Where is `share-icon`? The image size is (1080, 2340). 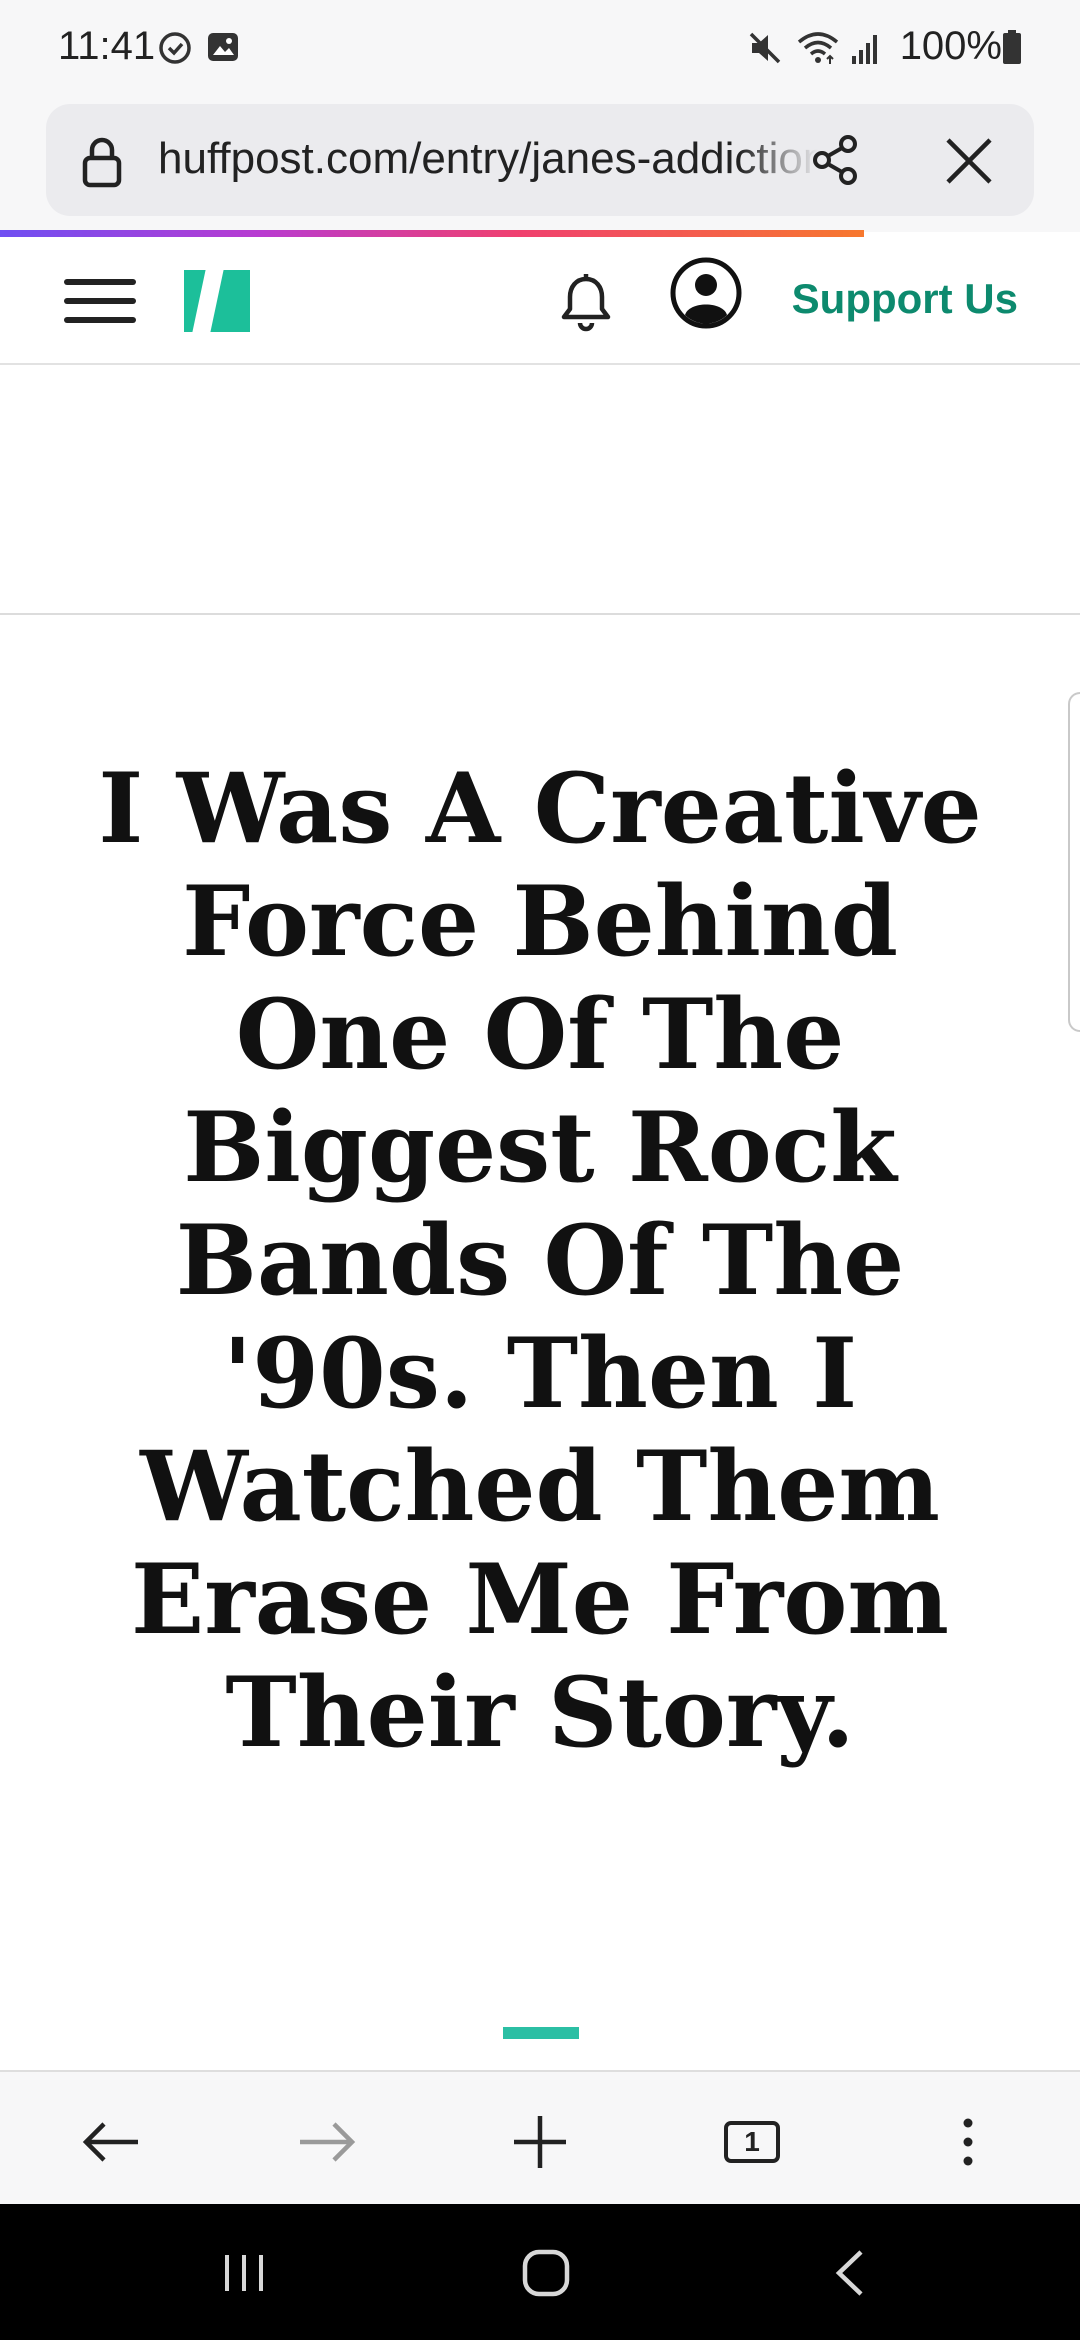
share-icon is located at coordinates (836, 162).